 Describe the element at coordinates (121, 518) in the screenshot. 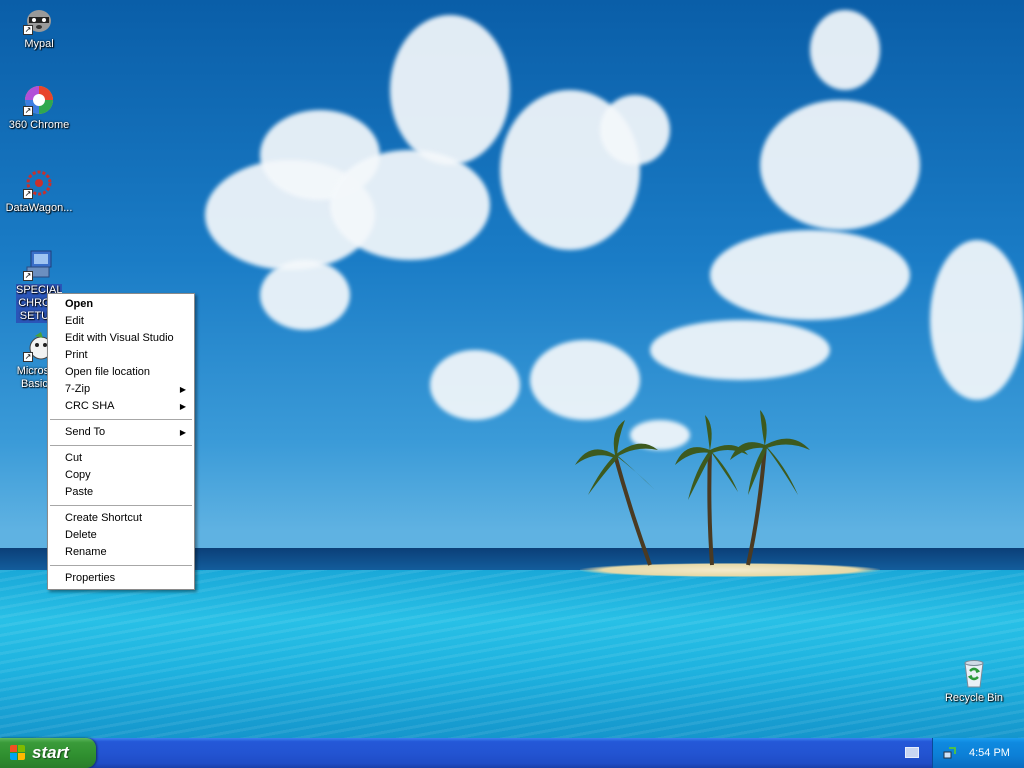

I see `menu-item-create-shortcut: Create Shortcut` at that location.